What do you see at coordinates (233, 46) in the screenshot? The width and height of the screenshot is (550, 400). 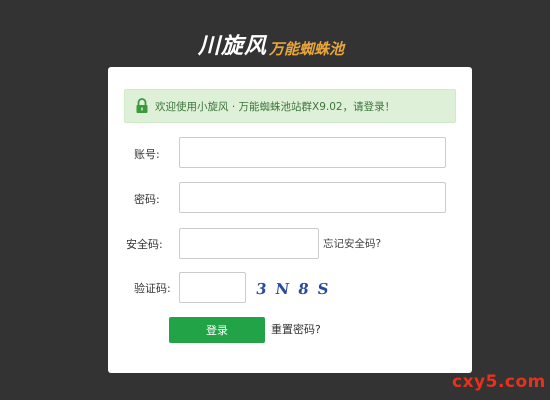 I see `logo-main-text: 川旋风` at bounding box center [233, 46].